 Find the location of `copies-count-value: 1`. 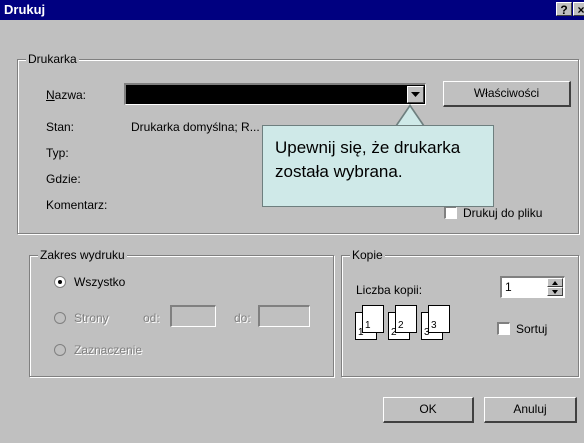

copies-count-value: 1 is located at coordinates (508, 287).